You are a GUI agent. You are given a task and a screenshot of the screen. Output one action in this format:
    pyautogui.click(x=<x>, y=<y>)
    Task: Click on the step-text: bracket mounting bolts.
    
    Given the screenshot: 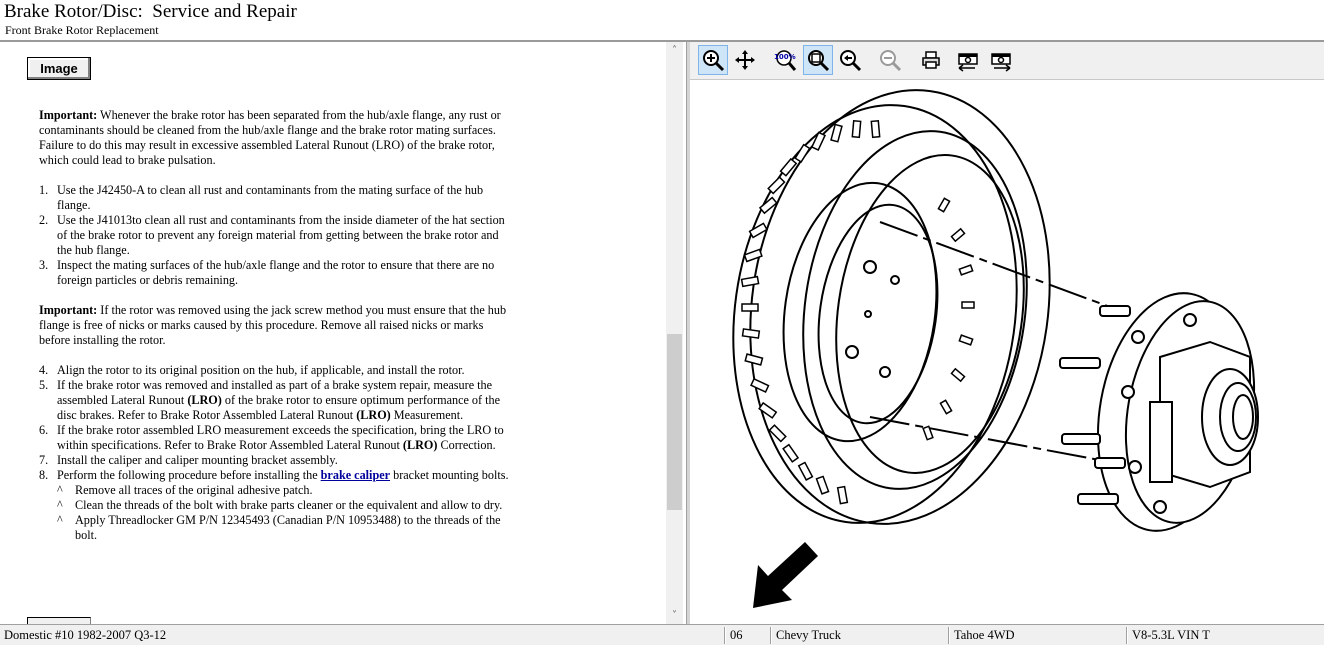 What is the action you would take?
    pyautogui.click(x=449, y=475)
    